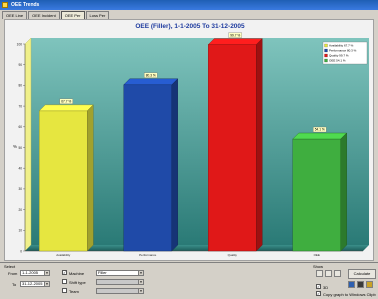 The width and height of the screenshot is (378, 299). I want to click on select-group-label: Select, so click(10, 266).